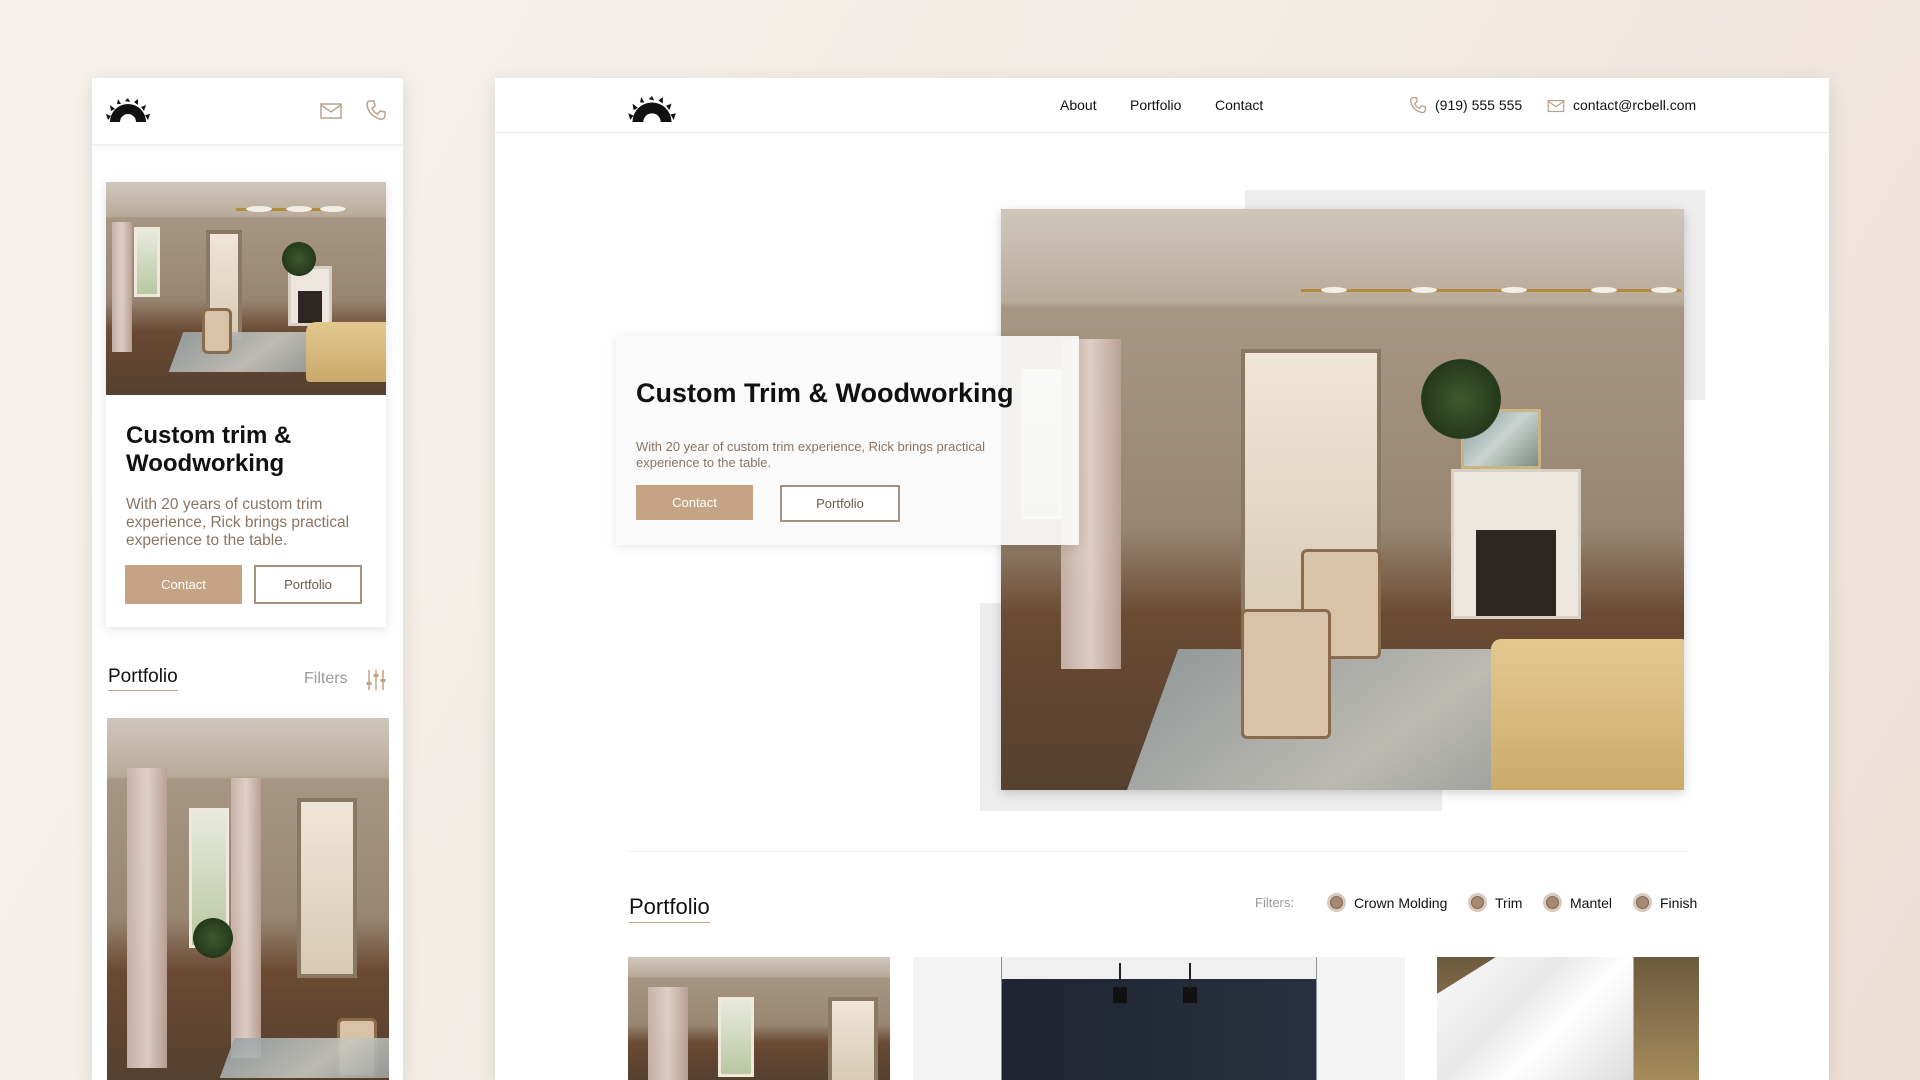  What do you see at coordinates (1478, 105) in the screenshot?
I see `phone-number: (919) 555 555` at bounding box center [1478, 105].